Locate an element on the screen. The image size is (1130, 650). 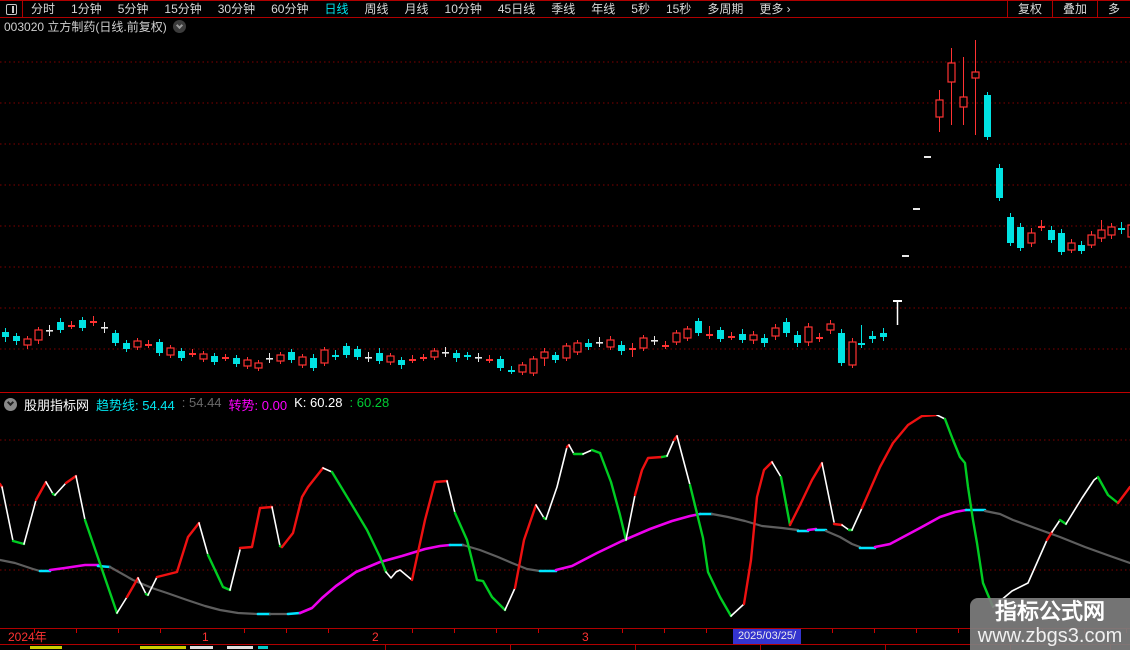
period-tab-4: 30分钟 is located at coordinates (236, 9).